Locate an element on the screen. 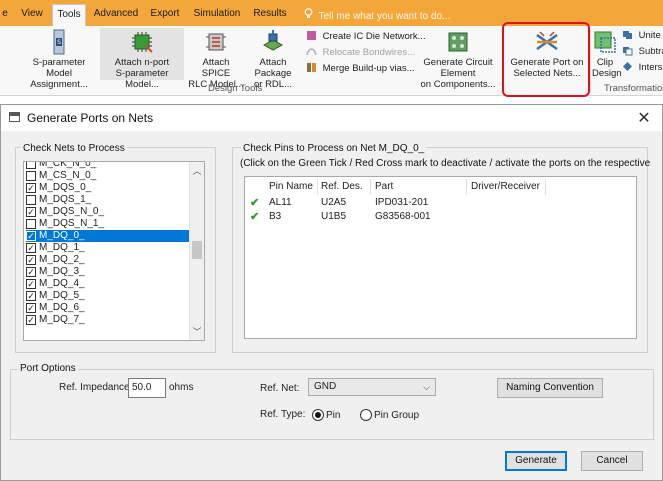 The image size is (663, 481). spice-rlc-icon is located at coordinates (216, 42).